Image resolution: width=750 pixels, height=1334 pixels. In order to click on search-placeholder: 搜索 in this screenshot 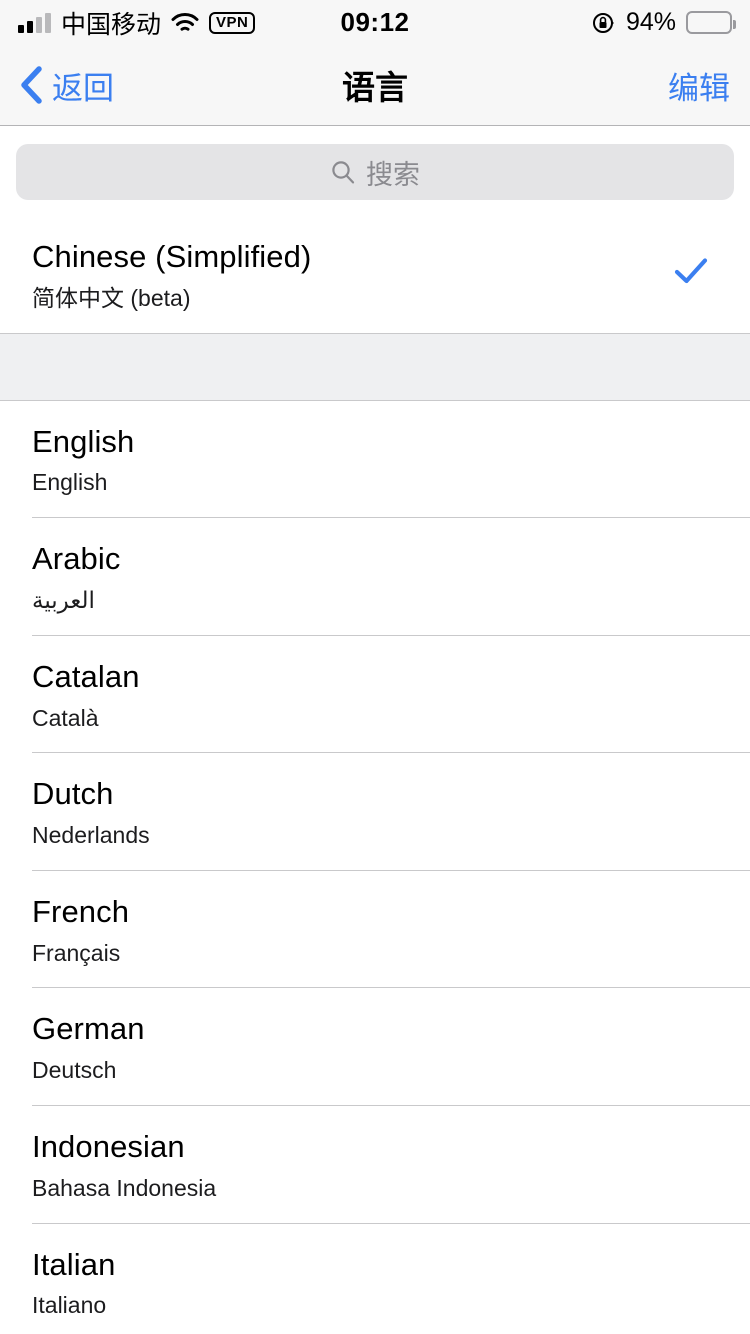, I will do `click(393, 174)`.